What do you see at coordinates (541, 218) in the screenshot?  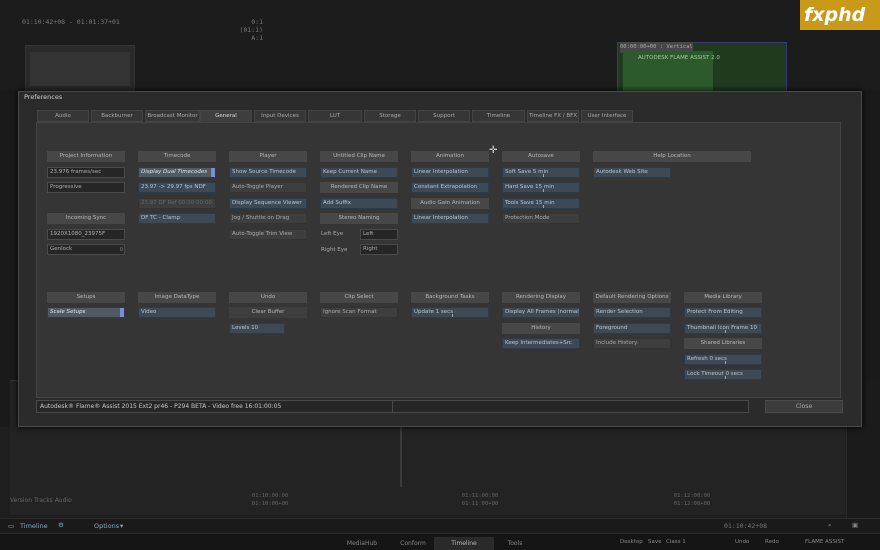 I see `protection-mode-button: Protection Mode` at bounding box center [541, 218].